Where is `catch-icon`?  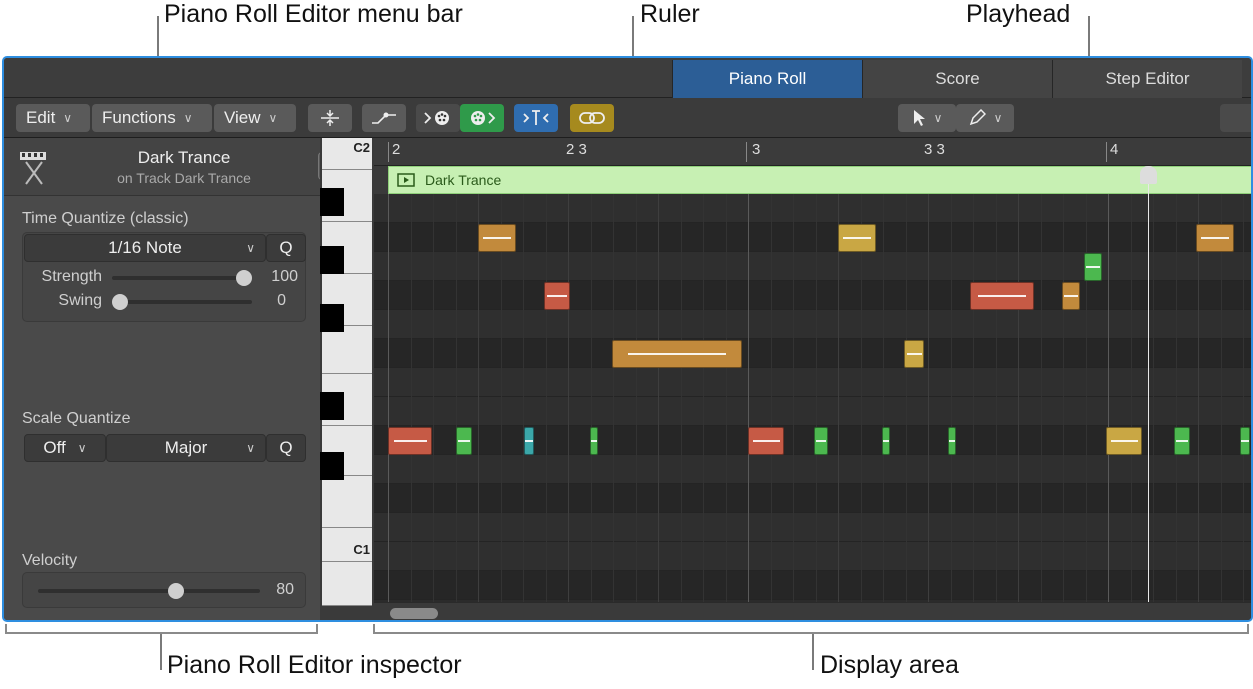
catch-icon is located at coordinates (536, 117).